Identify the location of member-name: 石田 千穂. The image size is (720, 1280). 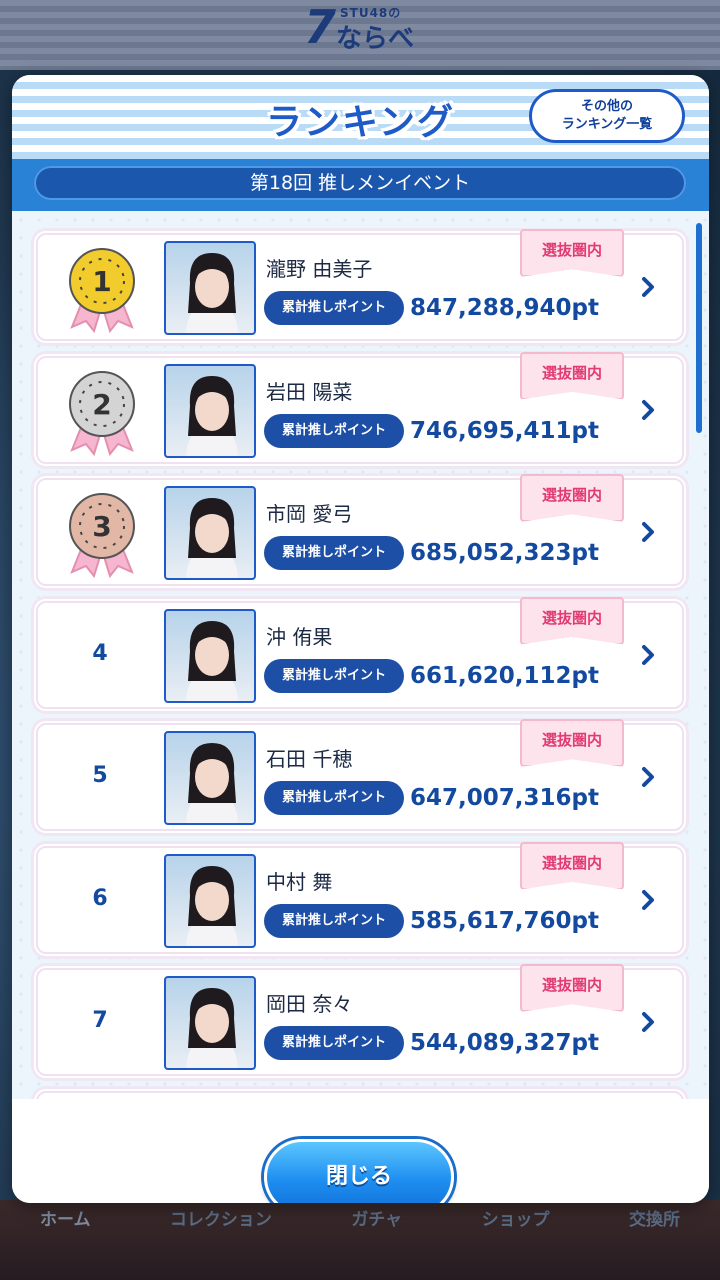
(309, 759).